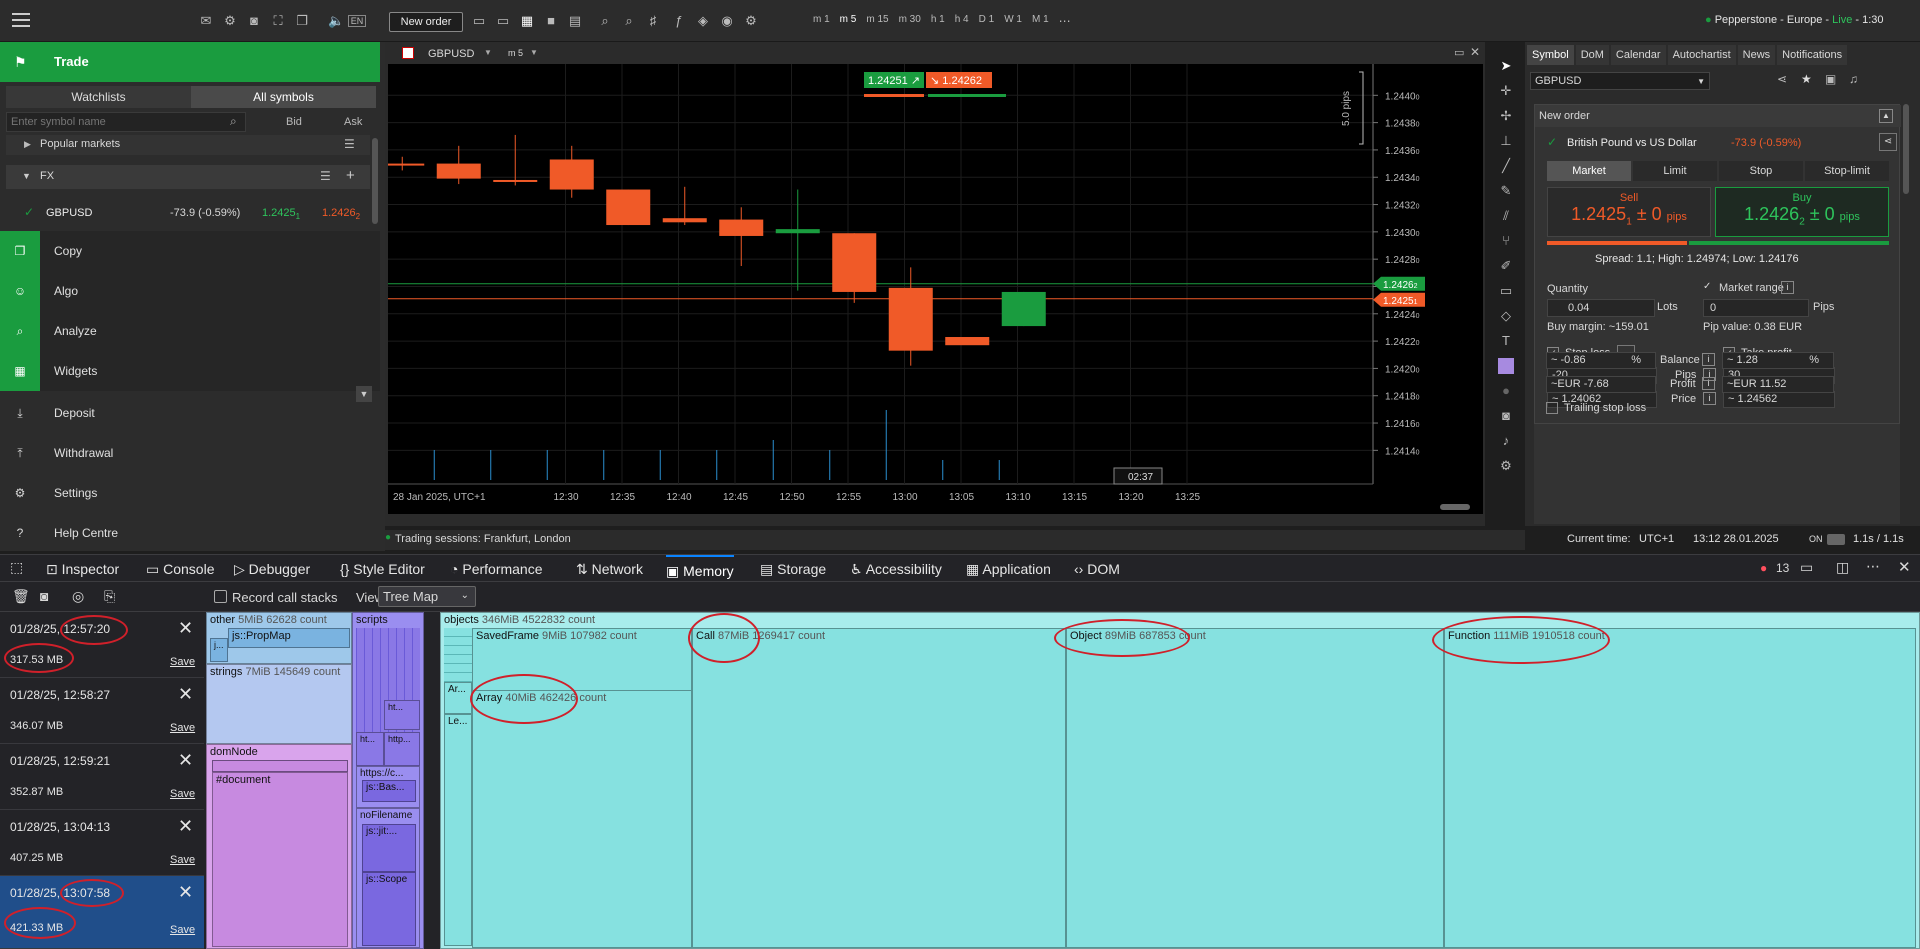  Describe the element at coordinates (188, 177) in the screenshot. I see `fx-group-row: ▼ FX ☰ +` at that location.